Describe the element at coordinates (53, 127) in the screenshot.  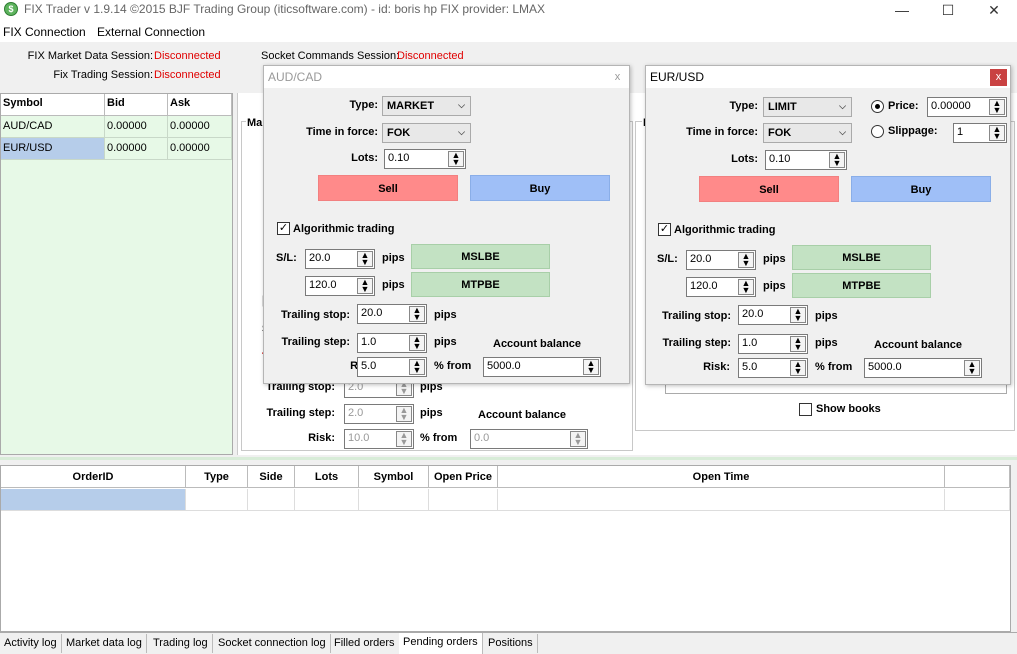
I see `symbol-cell: AUD/CAD` at that location.